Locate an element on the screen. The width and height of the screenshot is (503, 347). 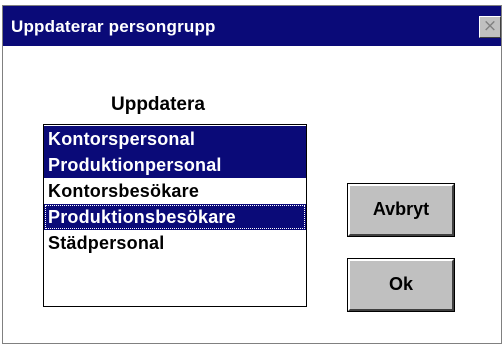
cancel-button: Avbryt is located at coordinates (401, 210).